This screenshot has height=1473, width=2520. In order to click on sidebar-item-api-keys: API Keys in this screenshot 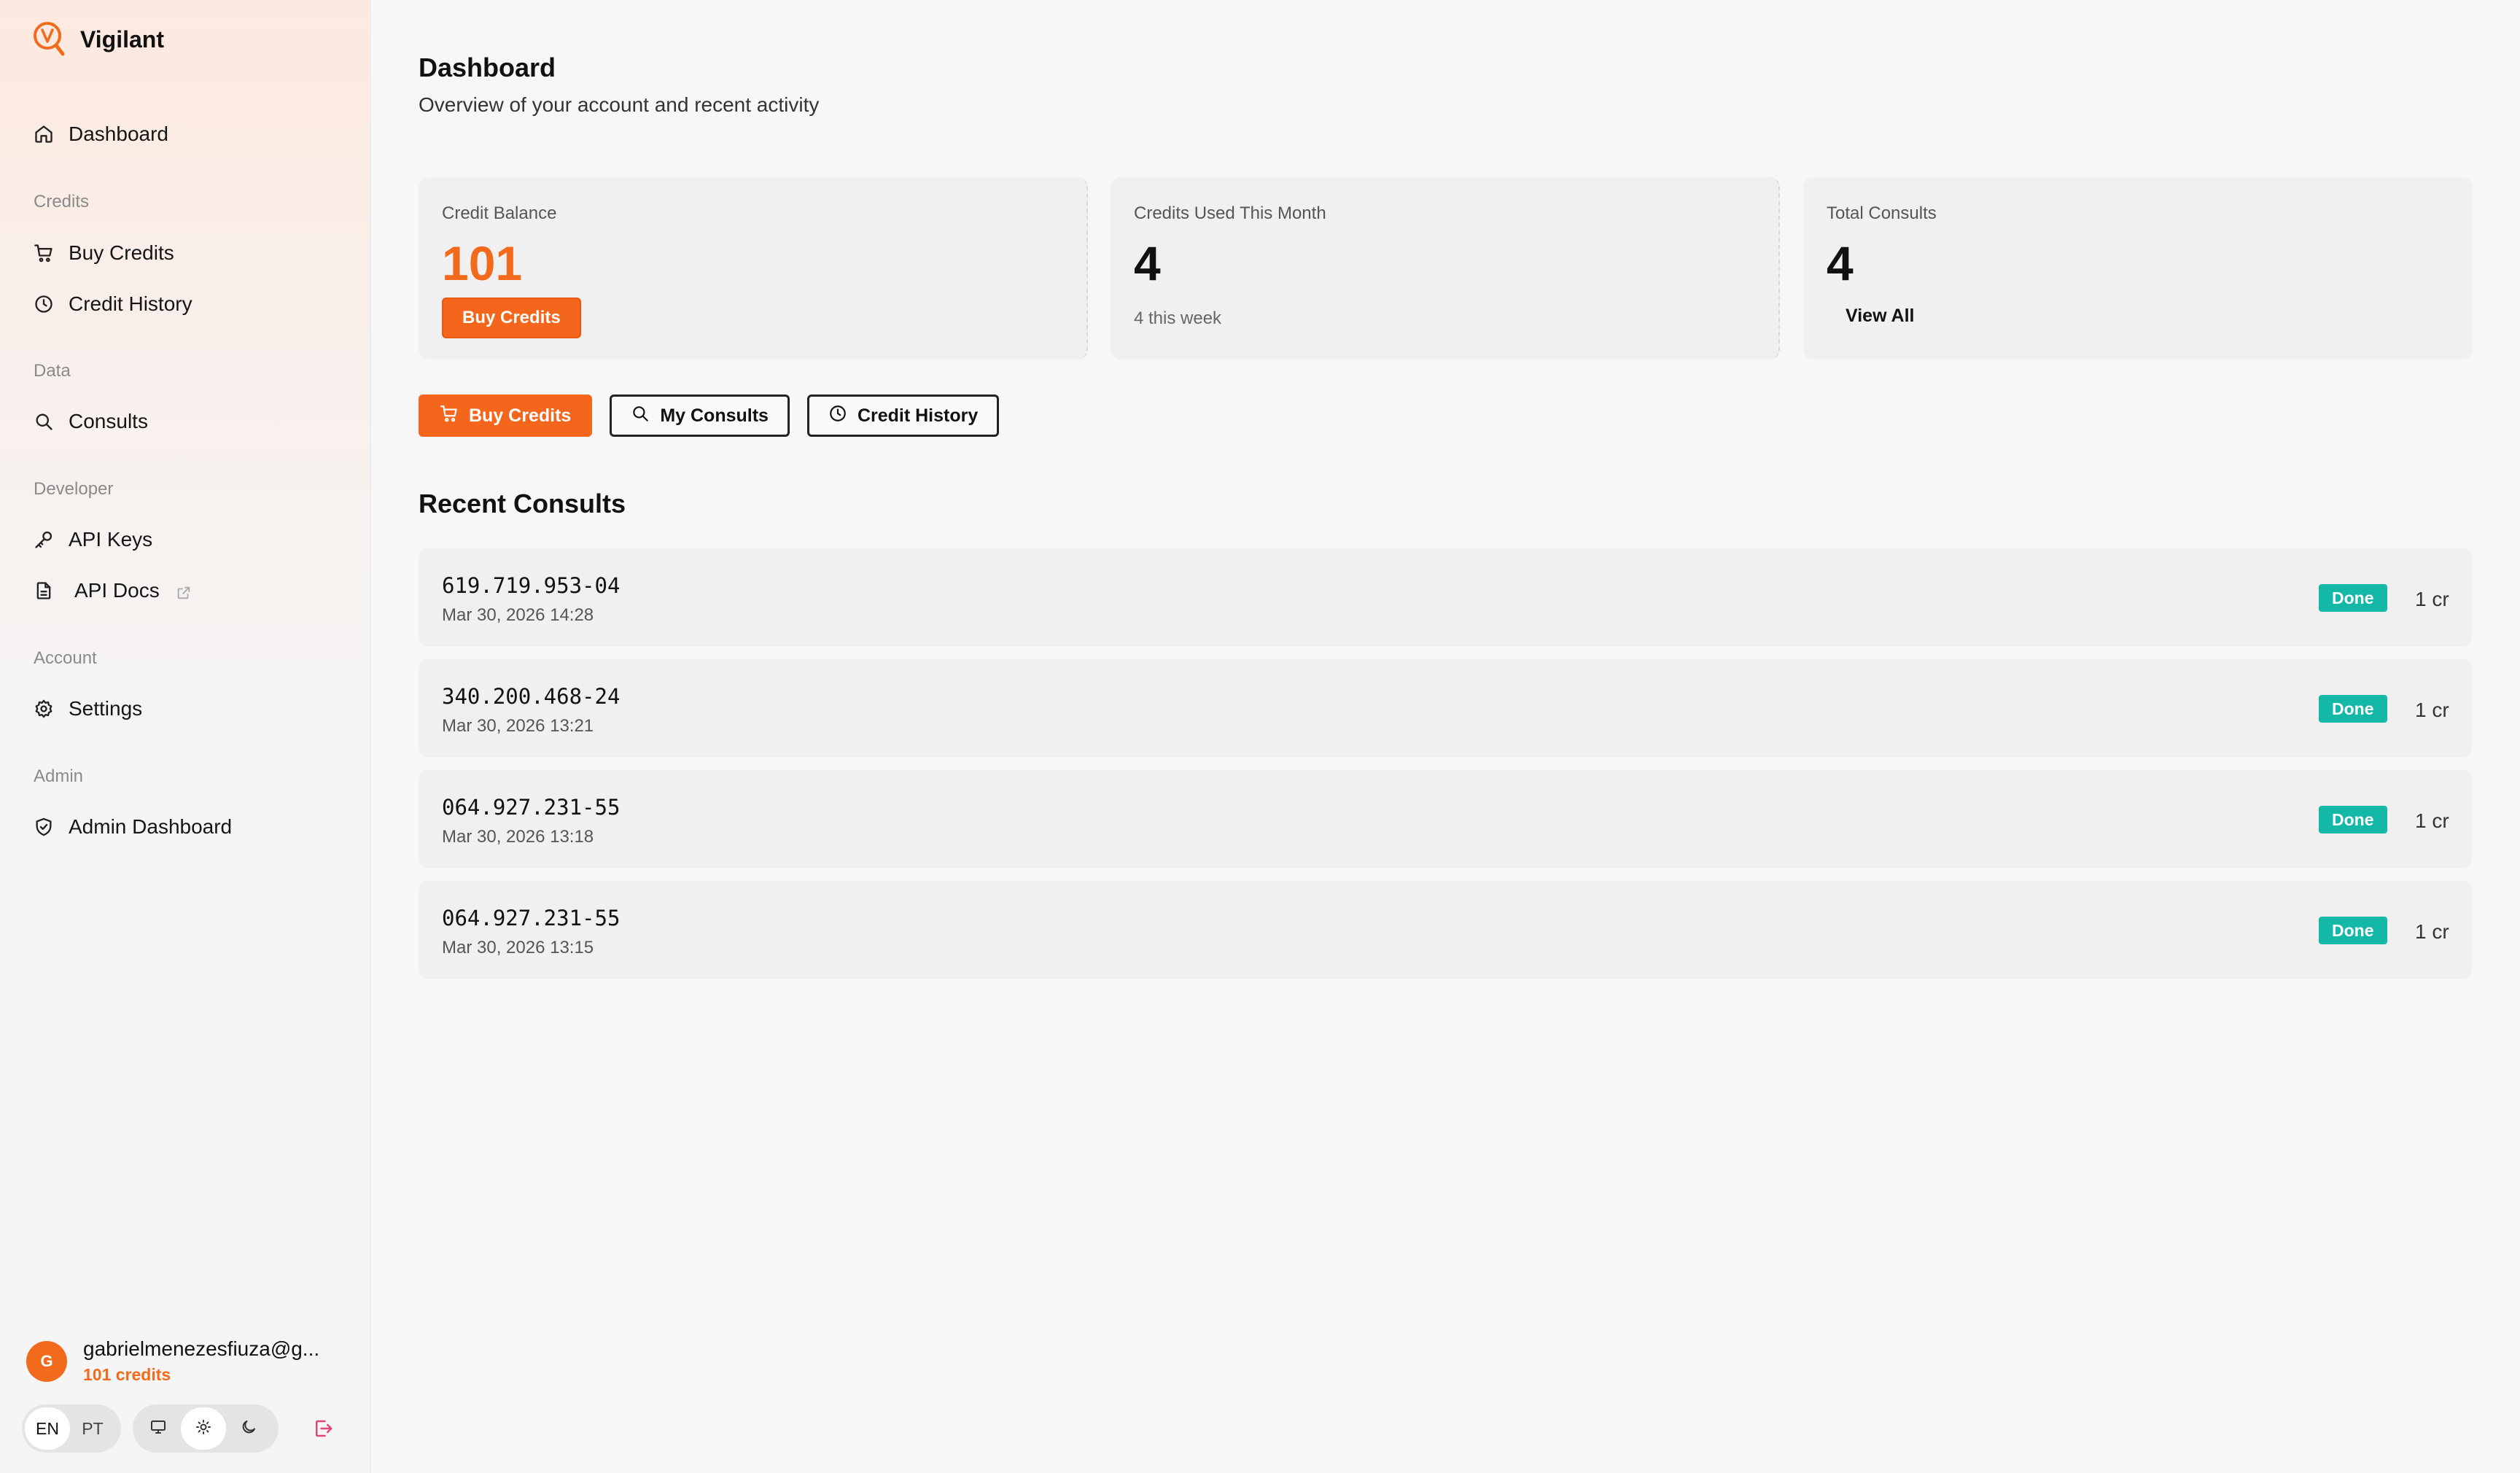, I will do `click(93, 539)`.